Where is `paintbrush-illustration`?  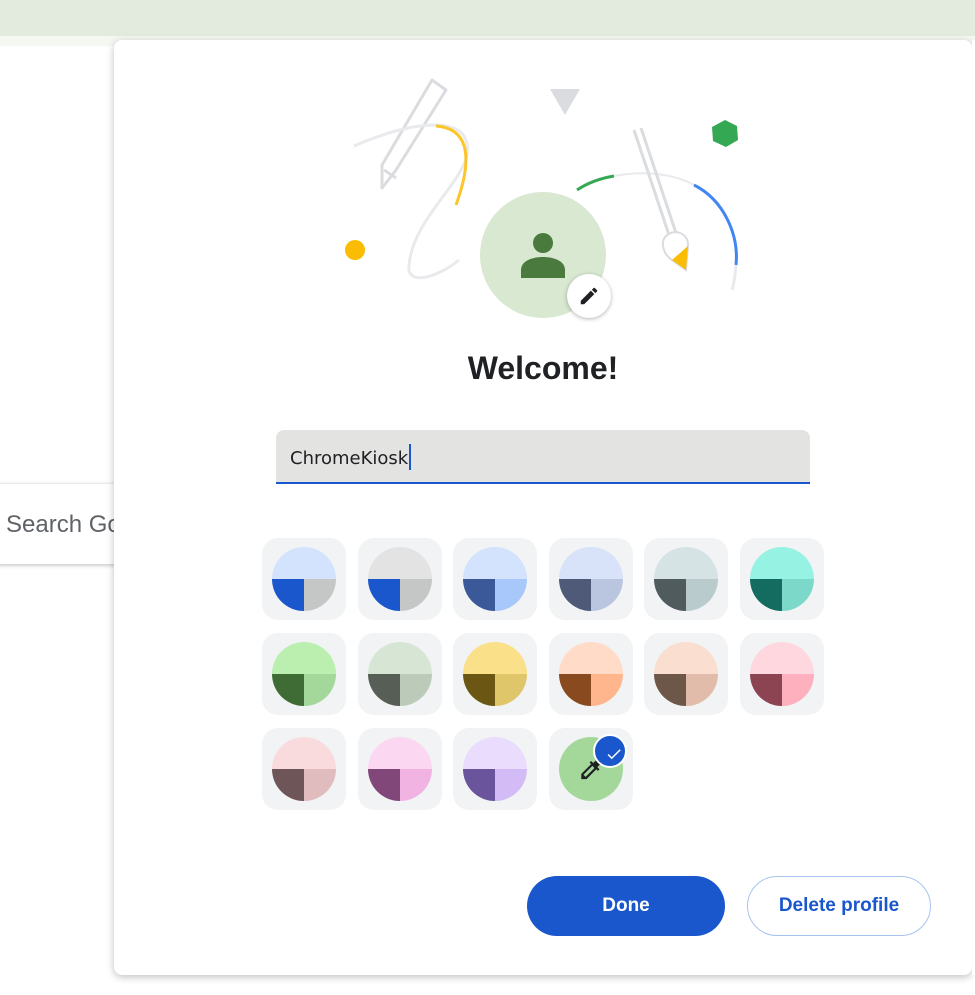
paintbrush-illustration is located at coordinates (655, 181).